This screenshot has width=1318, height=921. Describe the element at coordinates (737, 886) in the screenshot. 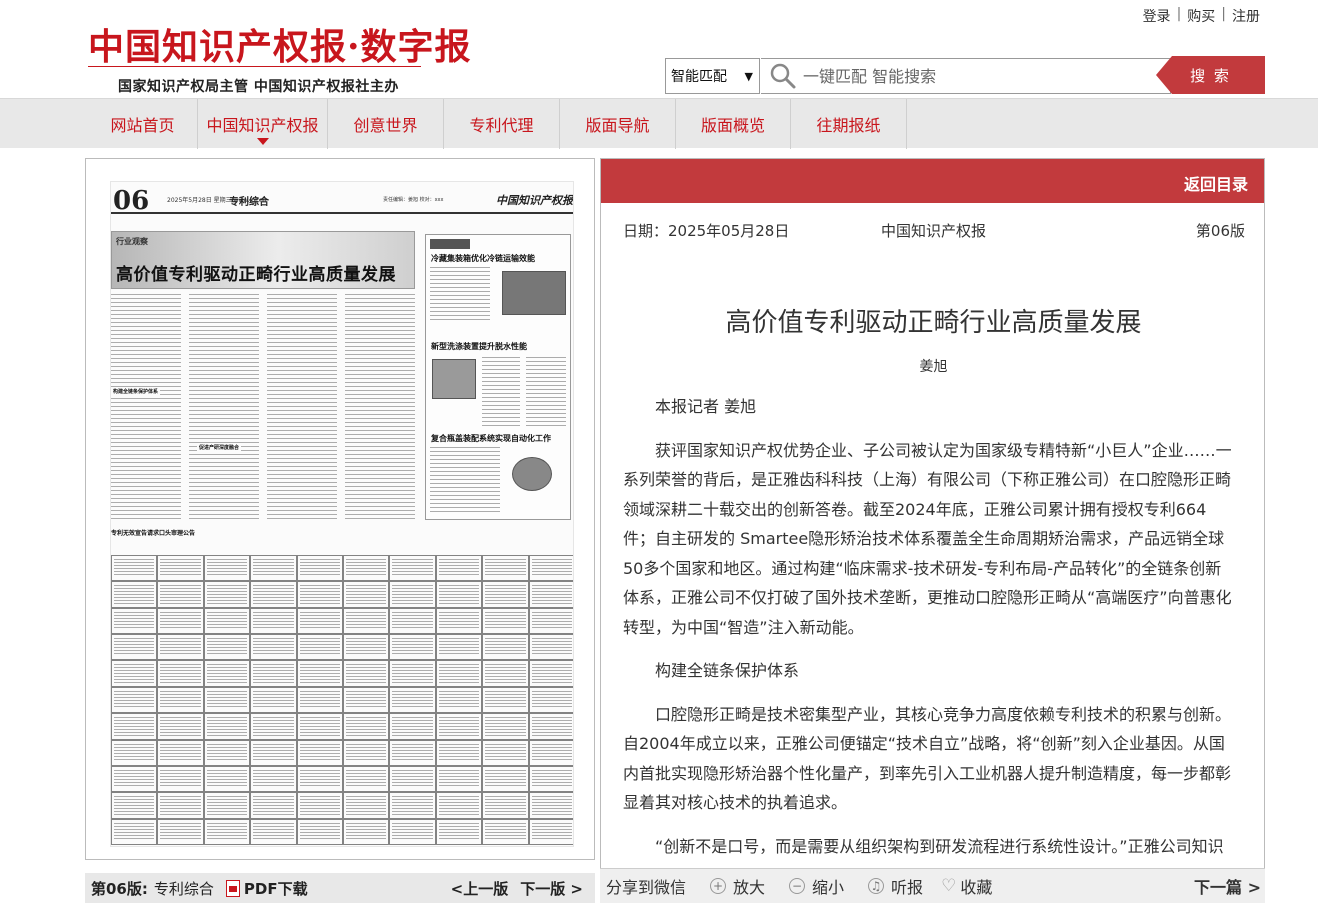

I see `zoom-in-button: + 放大` at that location.